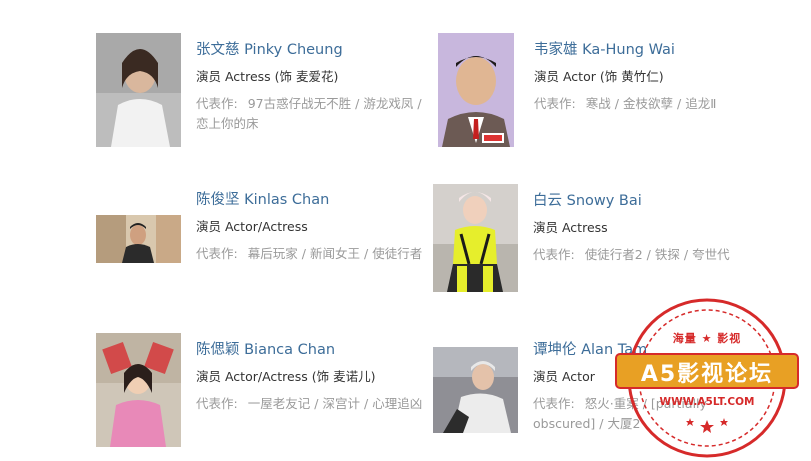 This screenshot has width=811, height=461. Describe the element at coordinates (653, 350) in the screenshot. I see `person-name-link: 谭坤伦 Alan Tam` at that location.